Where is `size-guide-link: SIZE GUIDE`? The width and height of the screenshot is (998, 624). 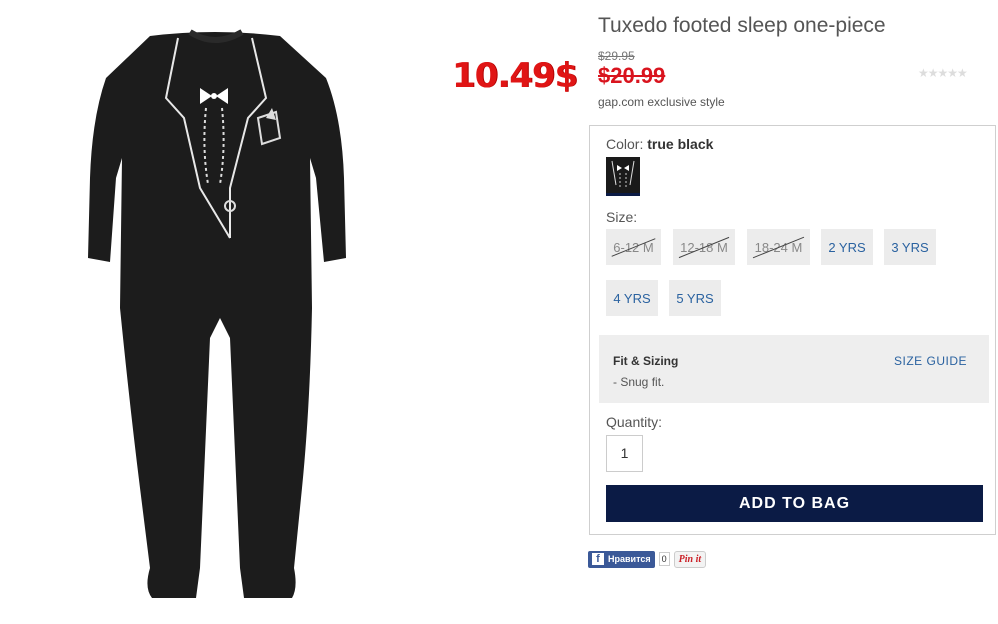
size-guide-link: SIZE GUIDE is located at coordinates (930, 361).